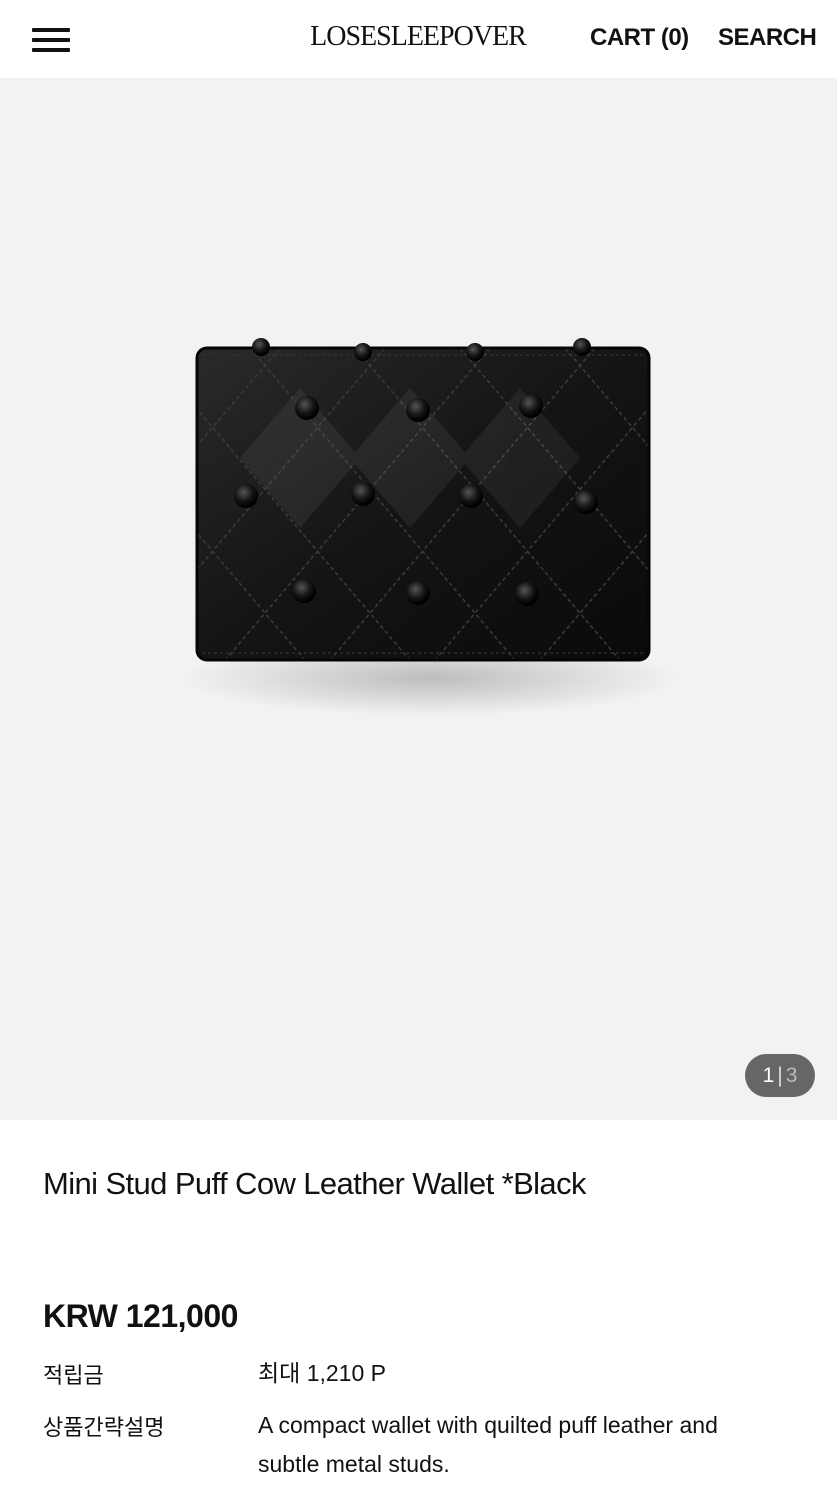  Describe the element at coordinates (51, 40) in the screenshot. I see `hamburger-menu-icon` at that location.